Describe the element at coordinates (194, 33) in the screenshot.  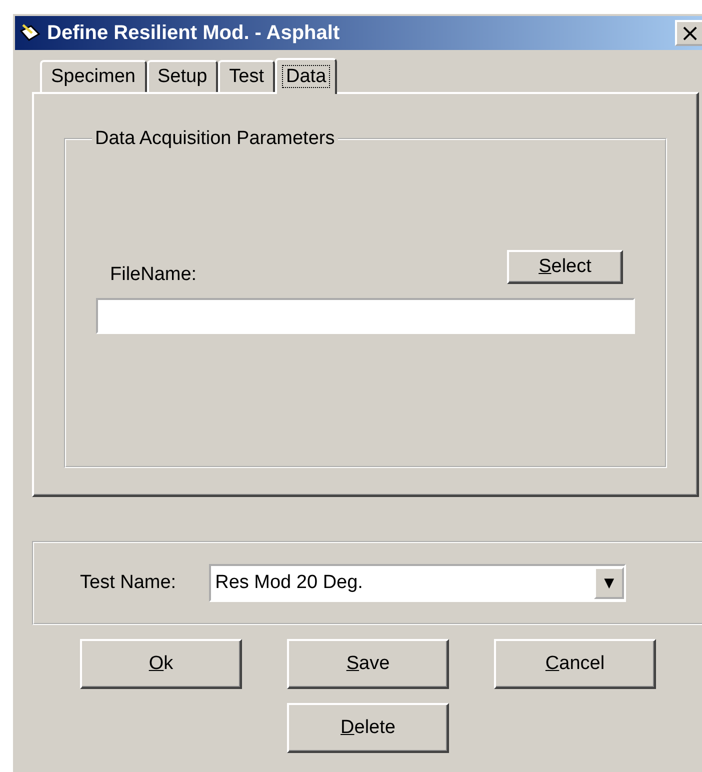
I see `window-title: Define Resilient Mod. - Asphalt` at that location.